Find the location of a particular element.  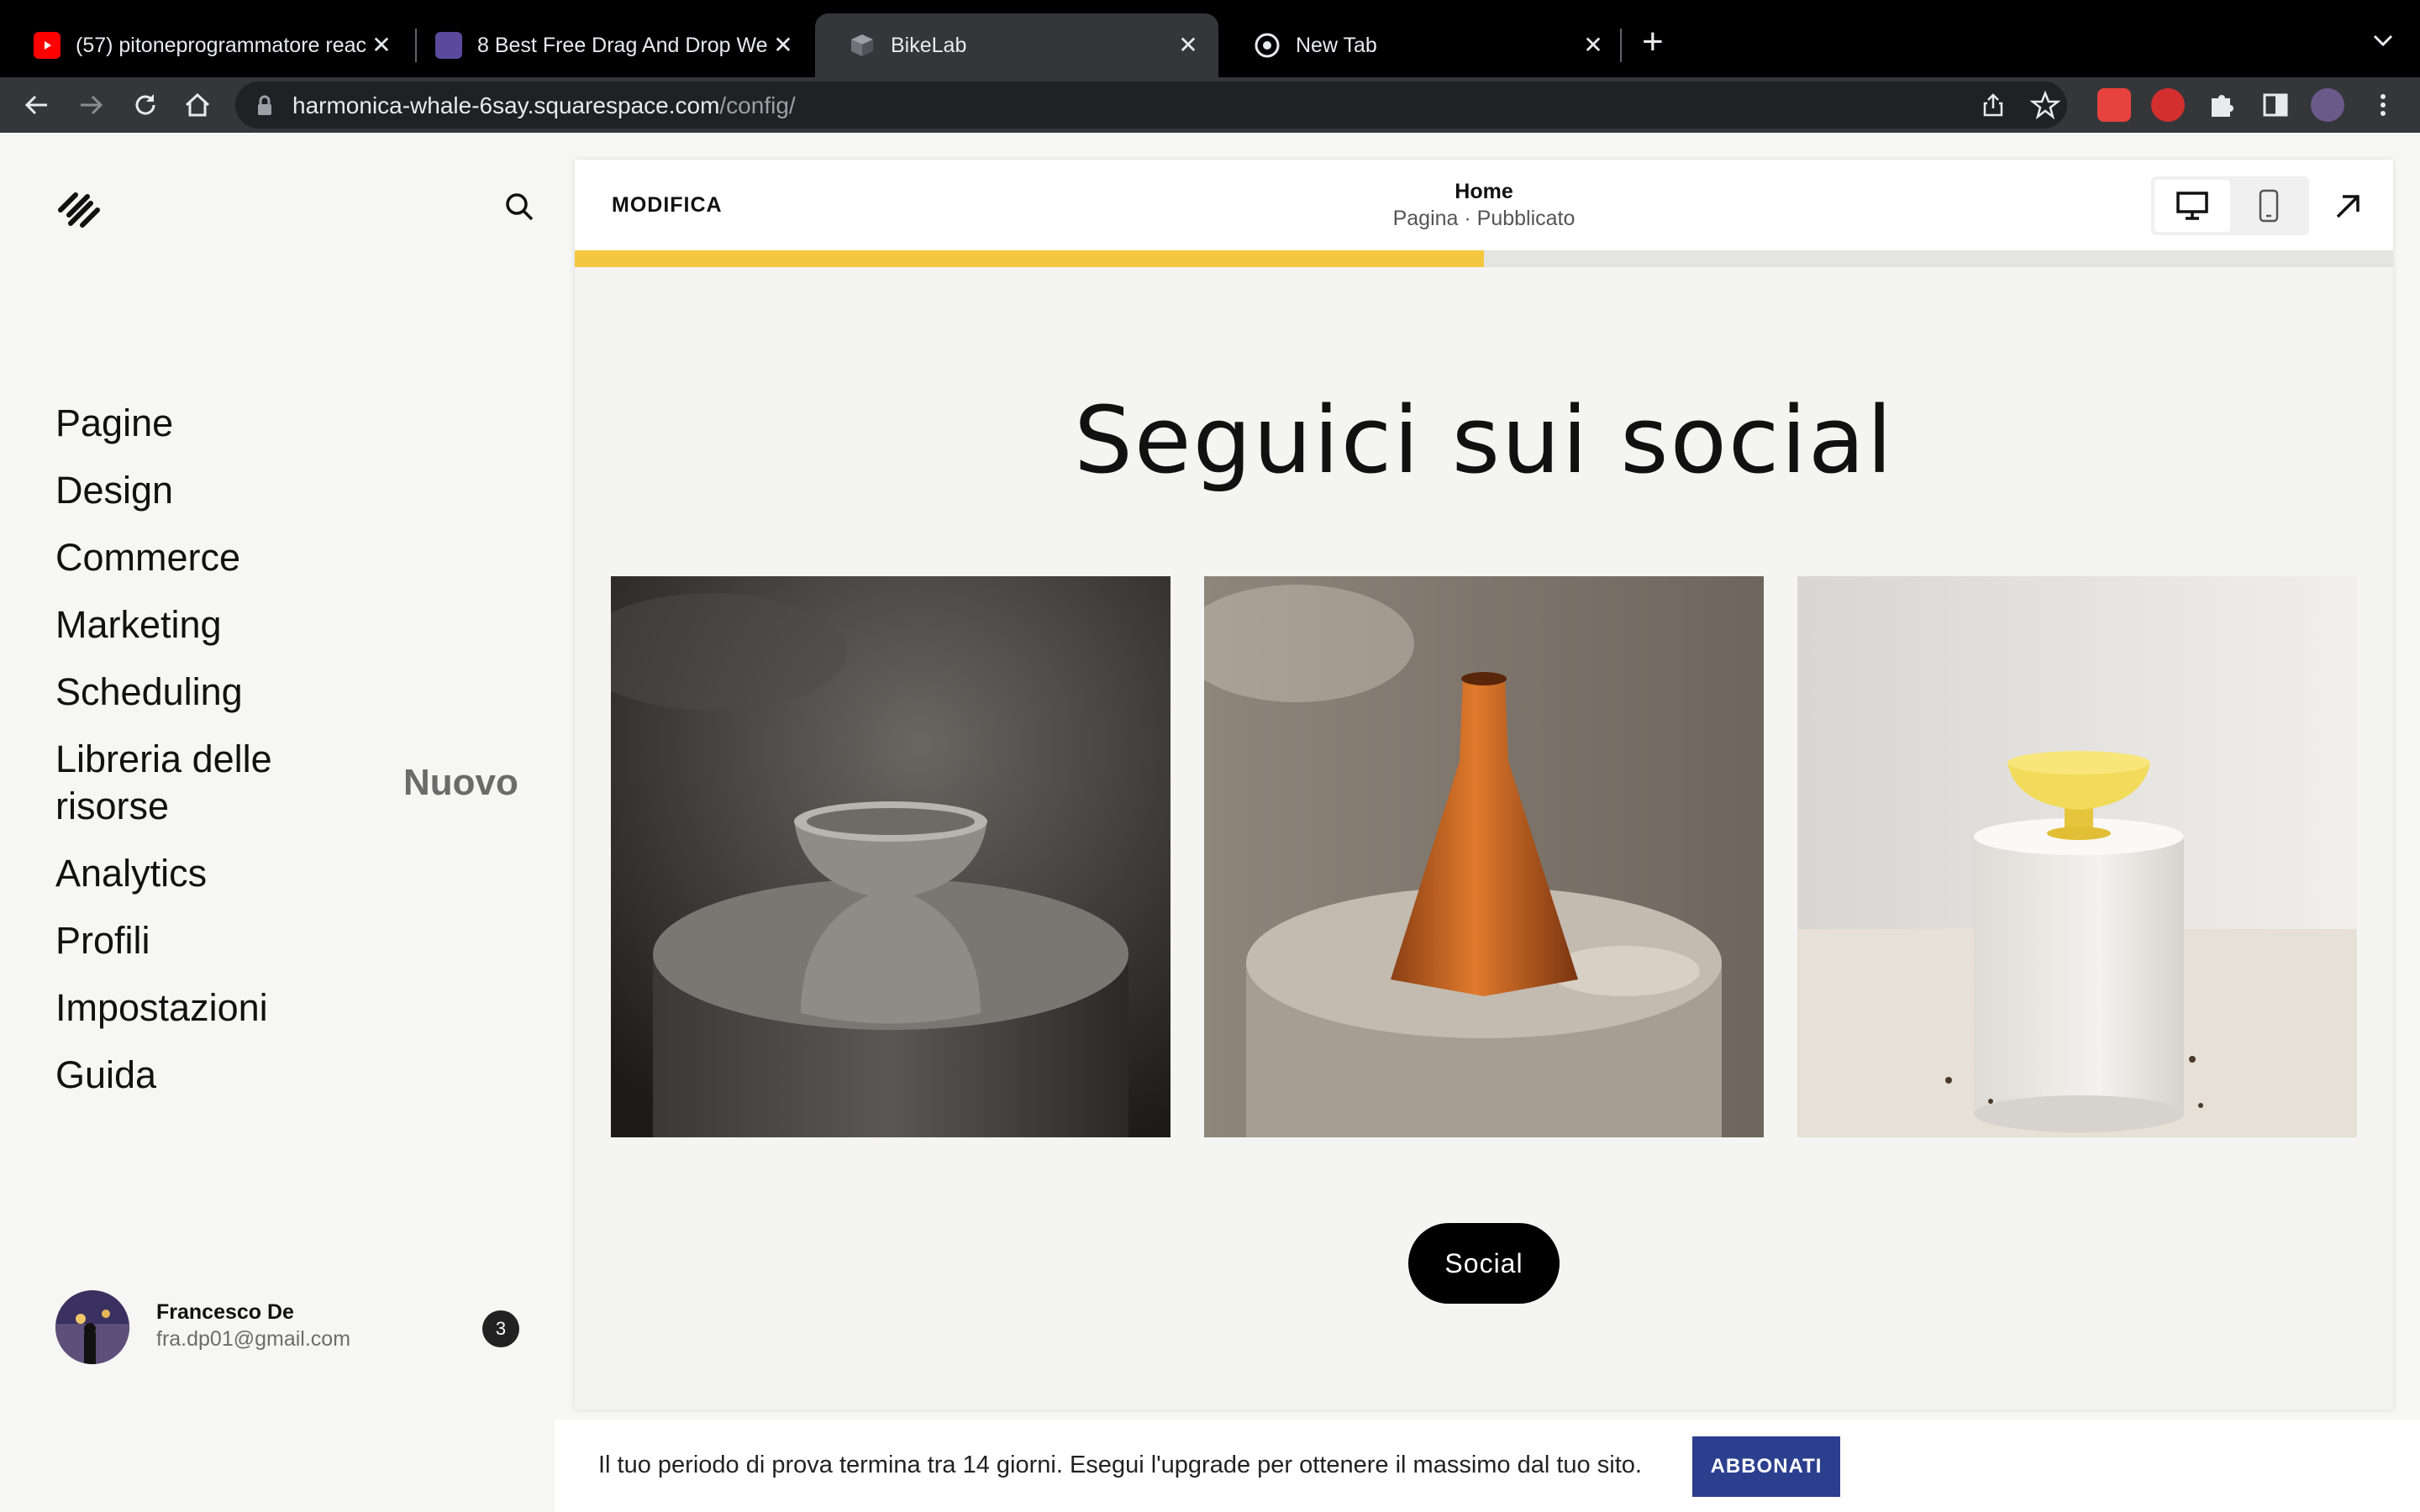

progress-fill is located at coordinates (1029, 258).